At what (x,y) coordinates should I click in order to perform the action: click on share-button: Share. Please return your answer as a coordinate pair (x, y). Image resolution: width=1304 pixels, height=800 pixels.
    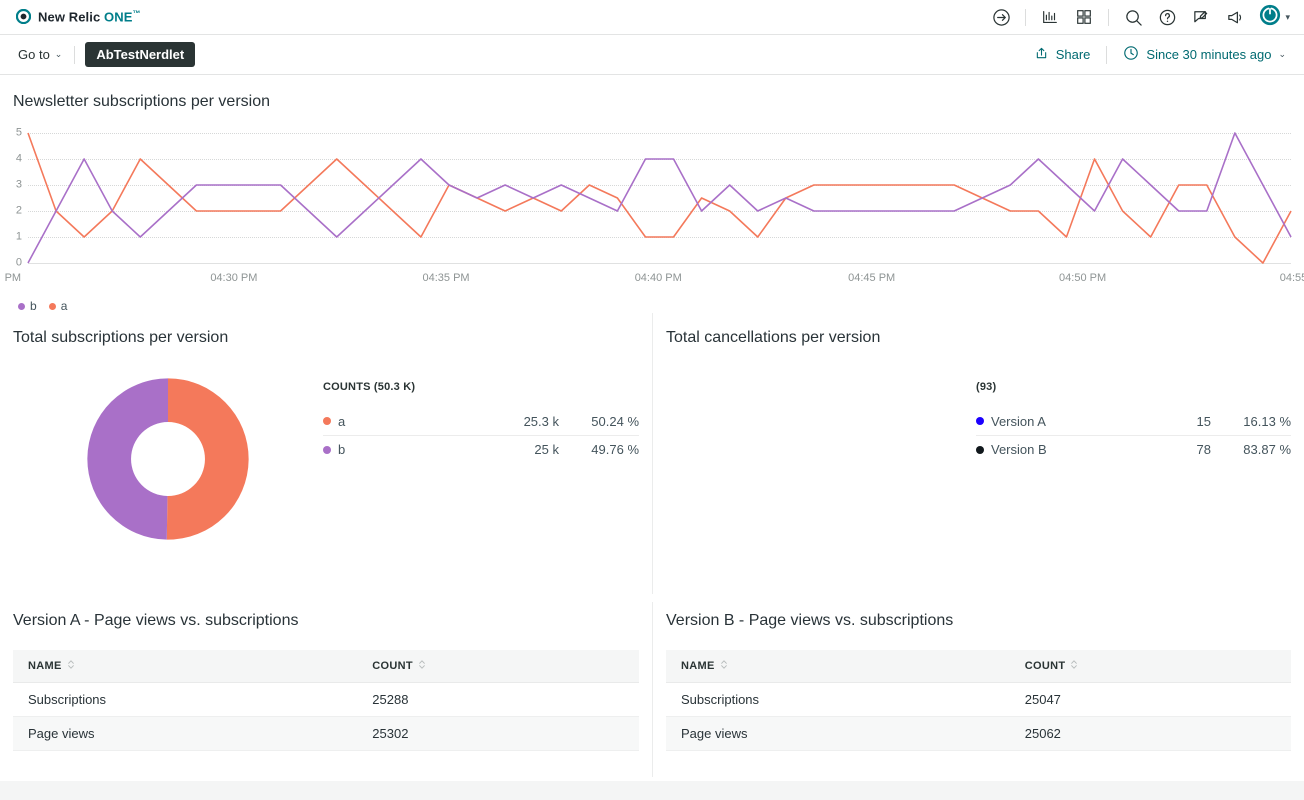
    Looking at the image, I should click on (1062, 55).